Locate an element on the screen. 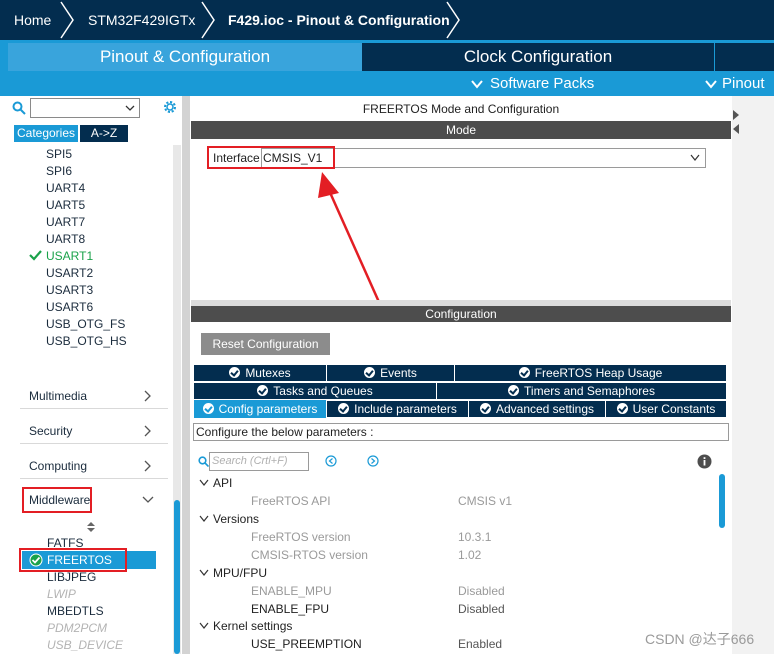  param-value: 10.3.1 is located at coordinates (475, 537).